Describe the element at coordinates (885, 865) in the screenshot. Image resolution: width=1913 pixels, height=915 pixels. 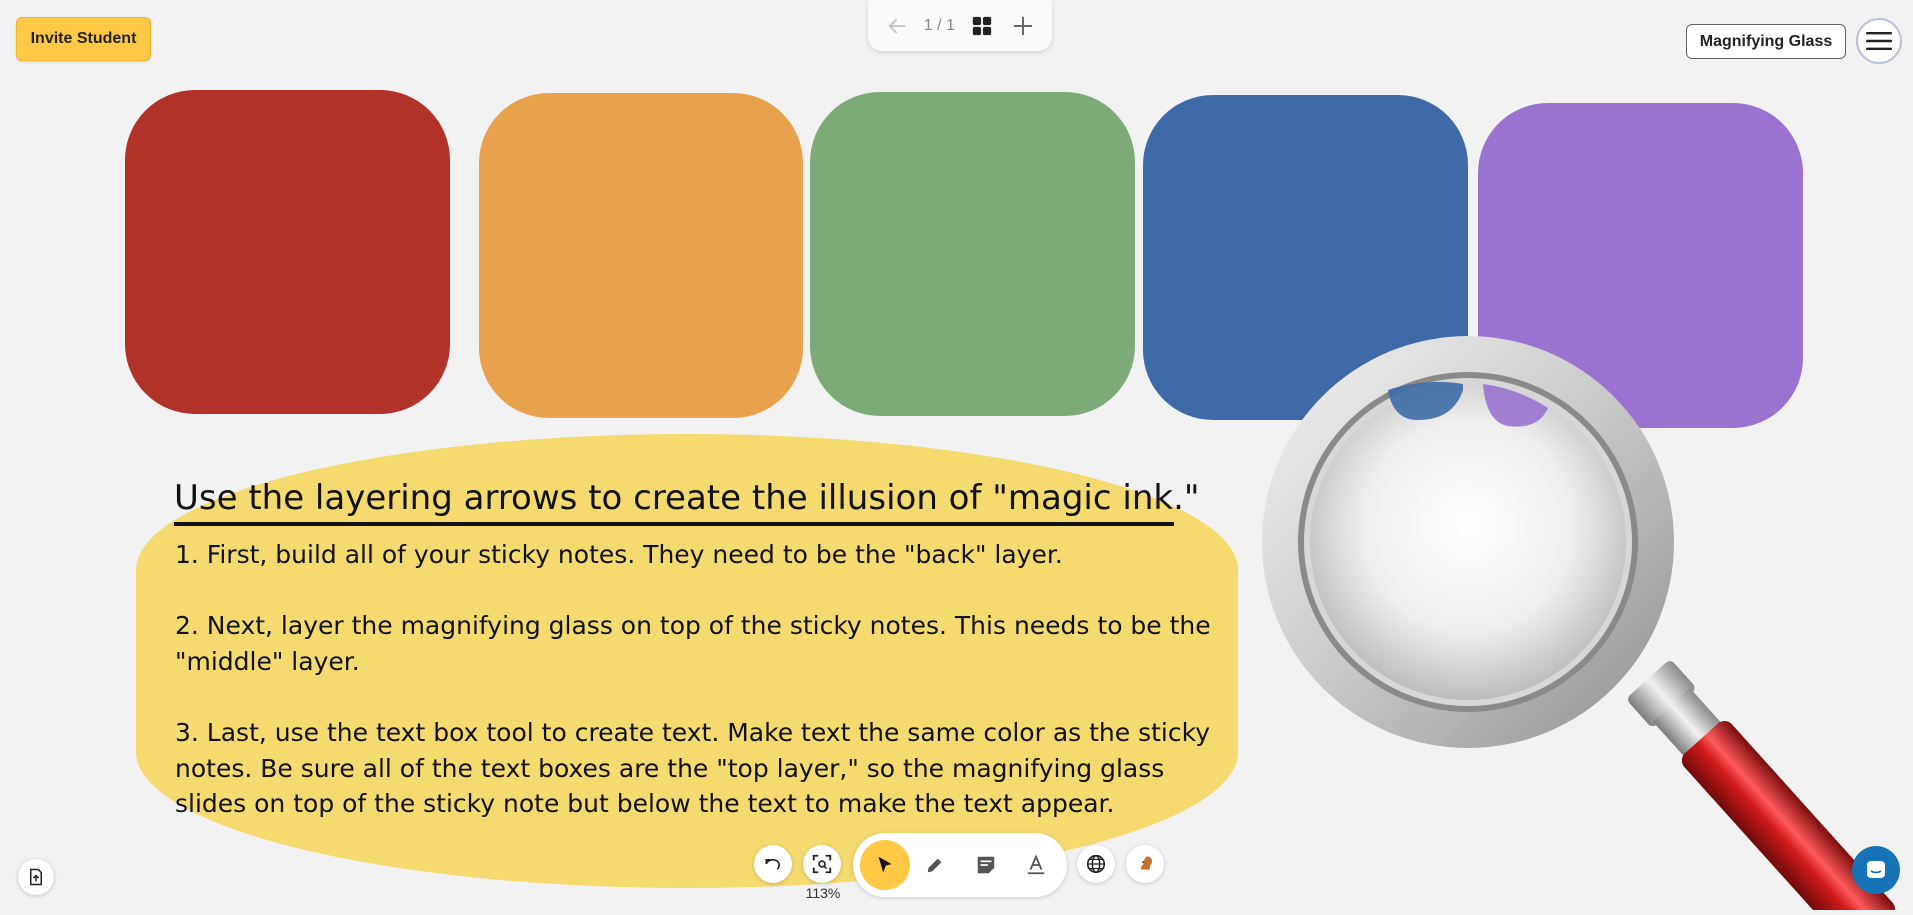
I see `select-pointer-icon` at that location.